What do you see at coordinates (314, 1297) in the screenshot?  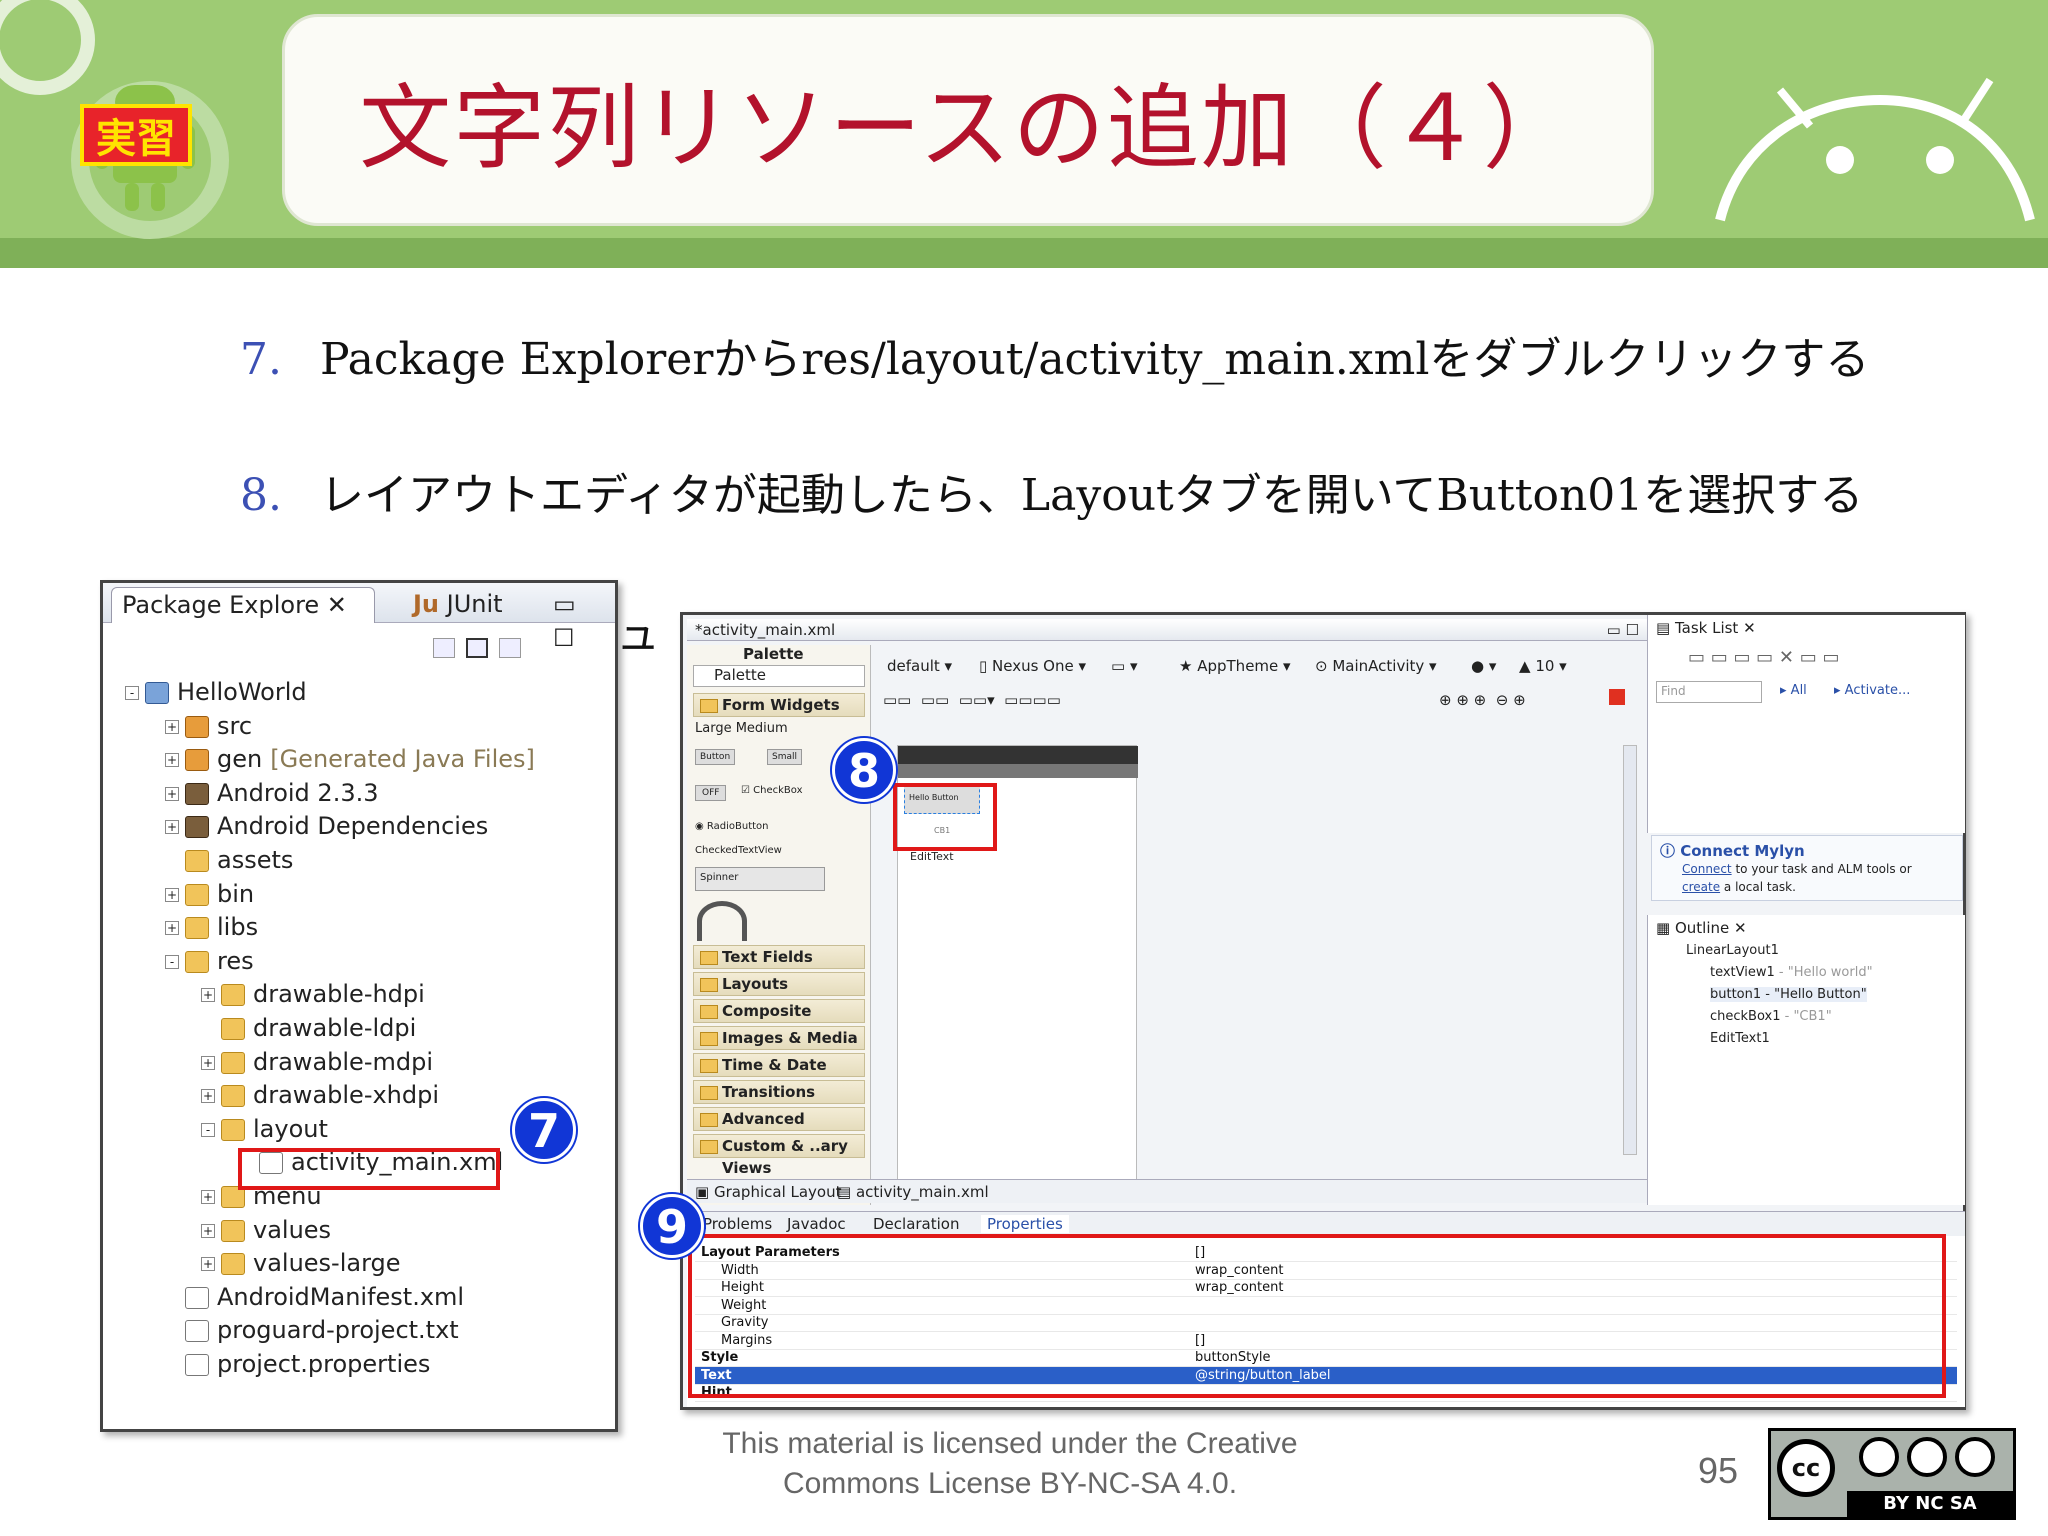 I see `tree-item: AndroidManifest.xml` at bounding box center [314, 1297].